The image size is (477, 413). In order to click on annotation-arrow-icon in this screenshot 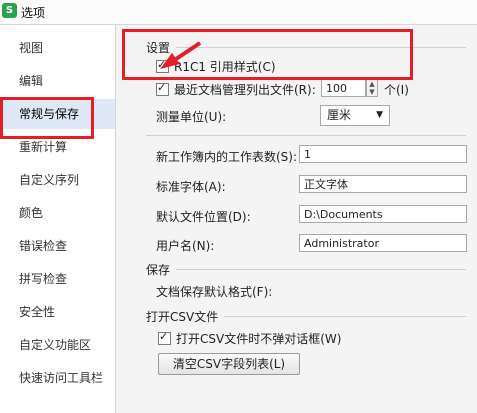, I will do `click(181, 55)`.